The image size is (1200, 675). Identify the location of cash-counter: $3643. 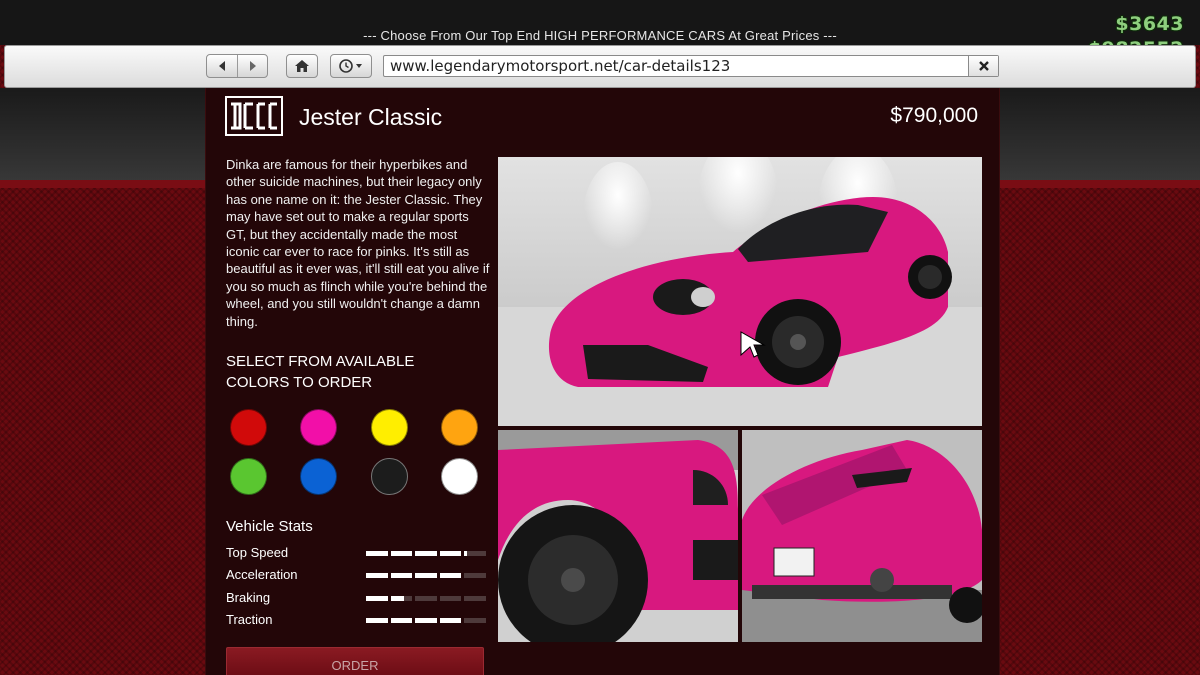
(1149, 24).